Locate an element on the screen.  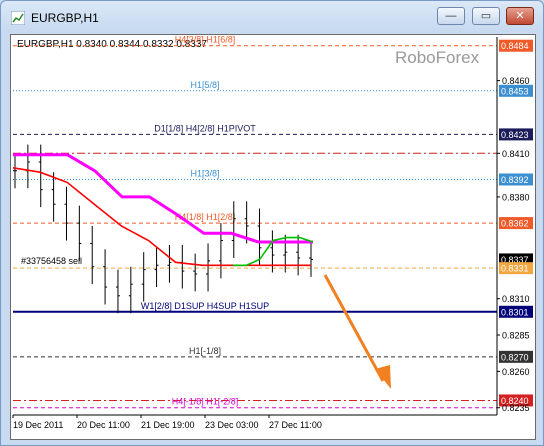
price-tag-label: 0.8270 is located at coordinates (515, 357).